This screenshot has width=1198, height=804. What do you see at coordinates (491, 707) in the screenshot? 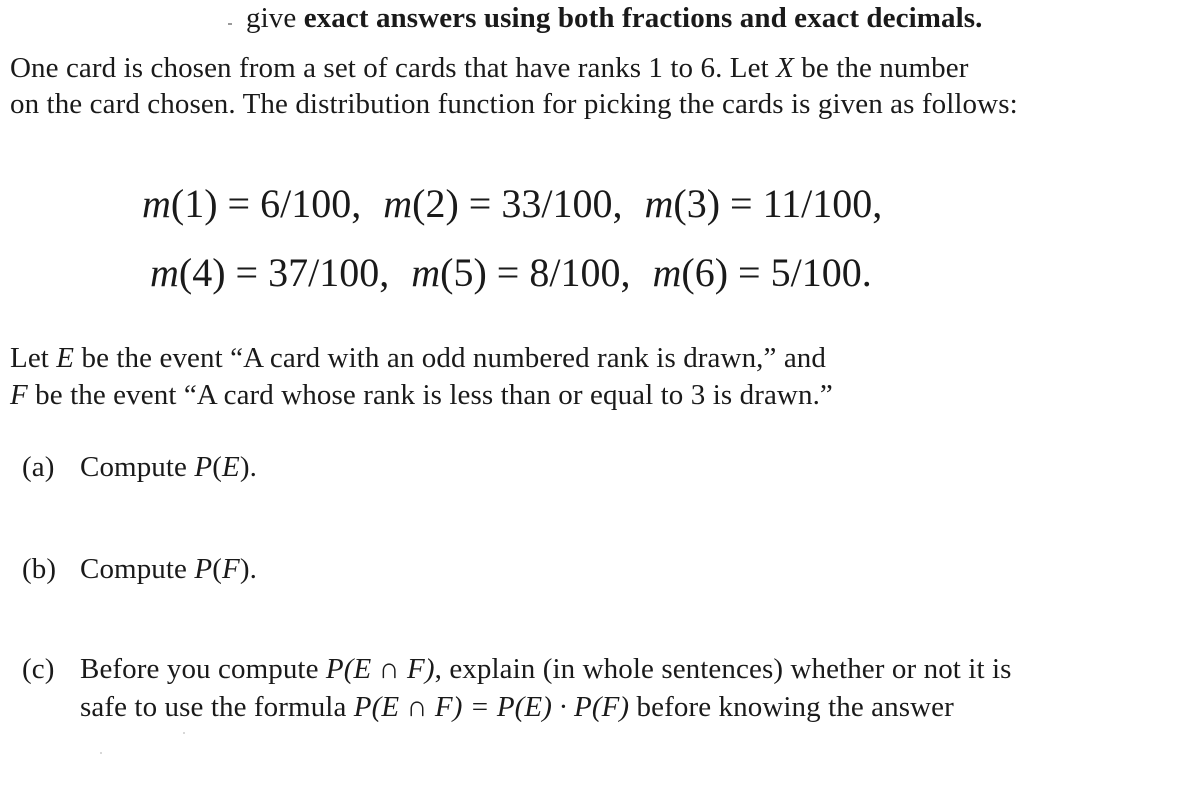
I see `independence-formula: P(E ∩ F) = P(E) · P(F)` at bounding box center [491, 707].